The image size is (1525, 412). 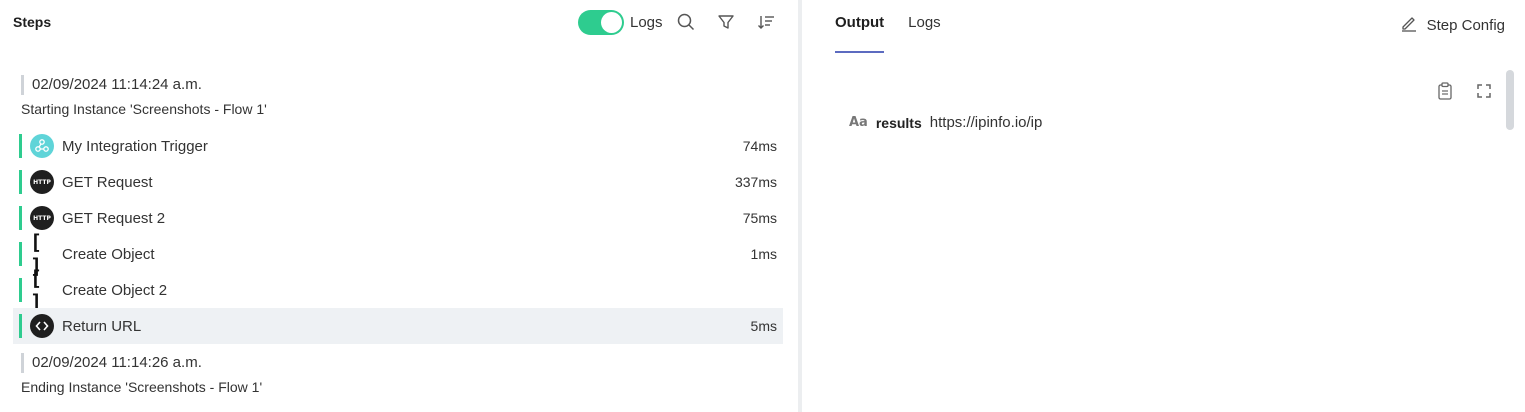 What do you see at coordinates (900, 26) in the screenshot?
I see `output-tabs: Output Logs` at bounding box center [900, 26].